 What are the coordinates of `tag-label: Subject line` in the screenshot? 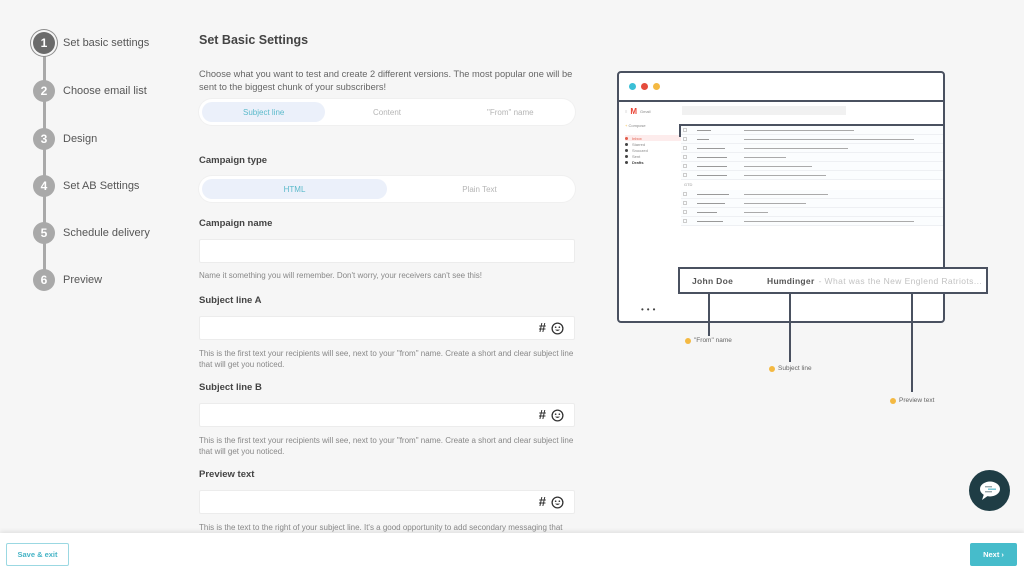 It's located at (795, 368).